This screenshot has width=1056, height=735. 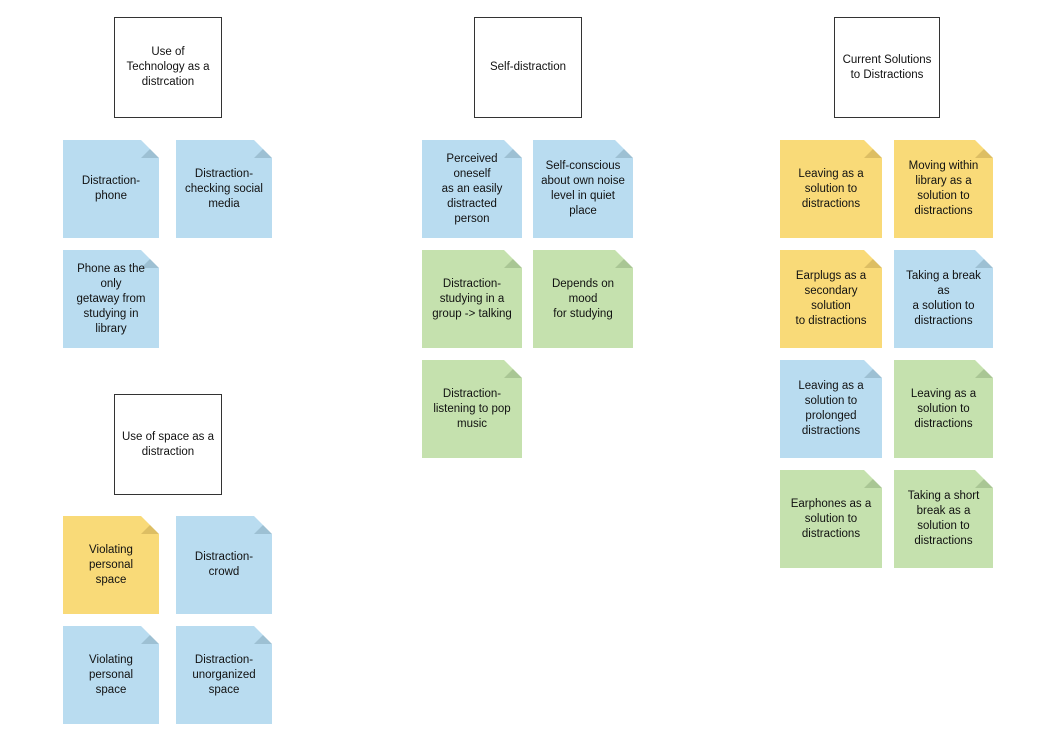 I want to click on sticky-note-label: Earphones as a solution to distractions, so click(x=831, y=518).